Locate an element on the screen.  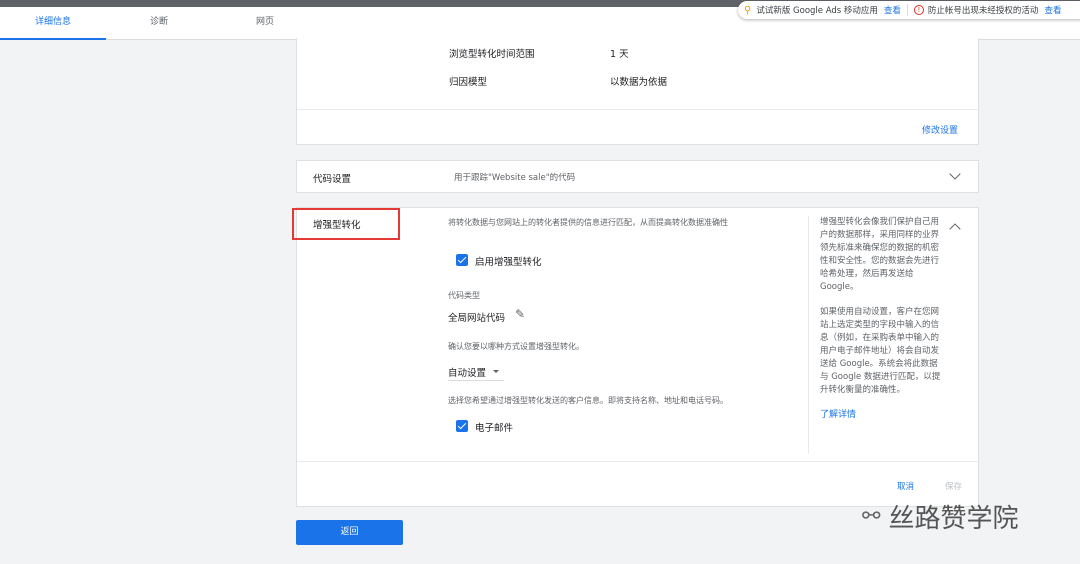
tab-webpages: 网页 is located at coordinates (265, 23).